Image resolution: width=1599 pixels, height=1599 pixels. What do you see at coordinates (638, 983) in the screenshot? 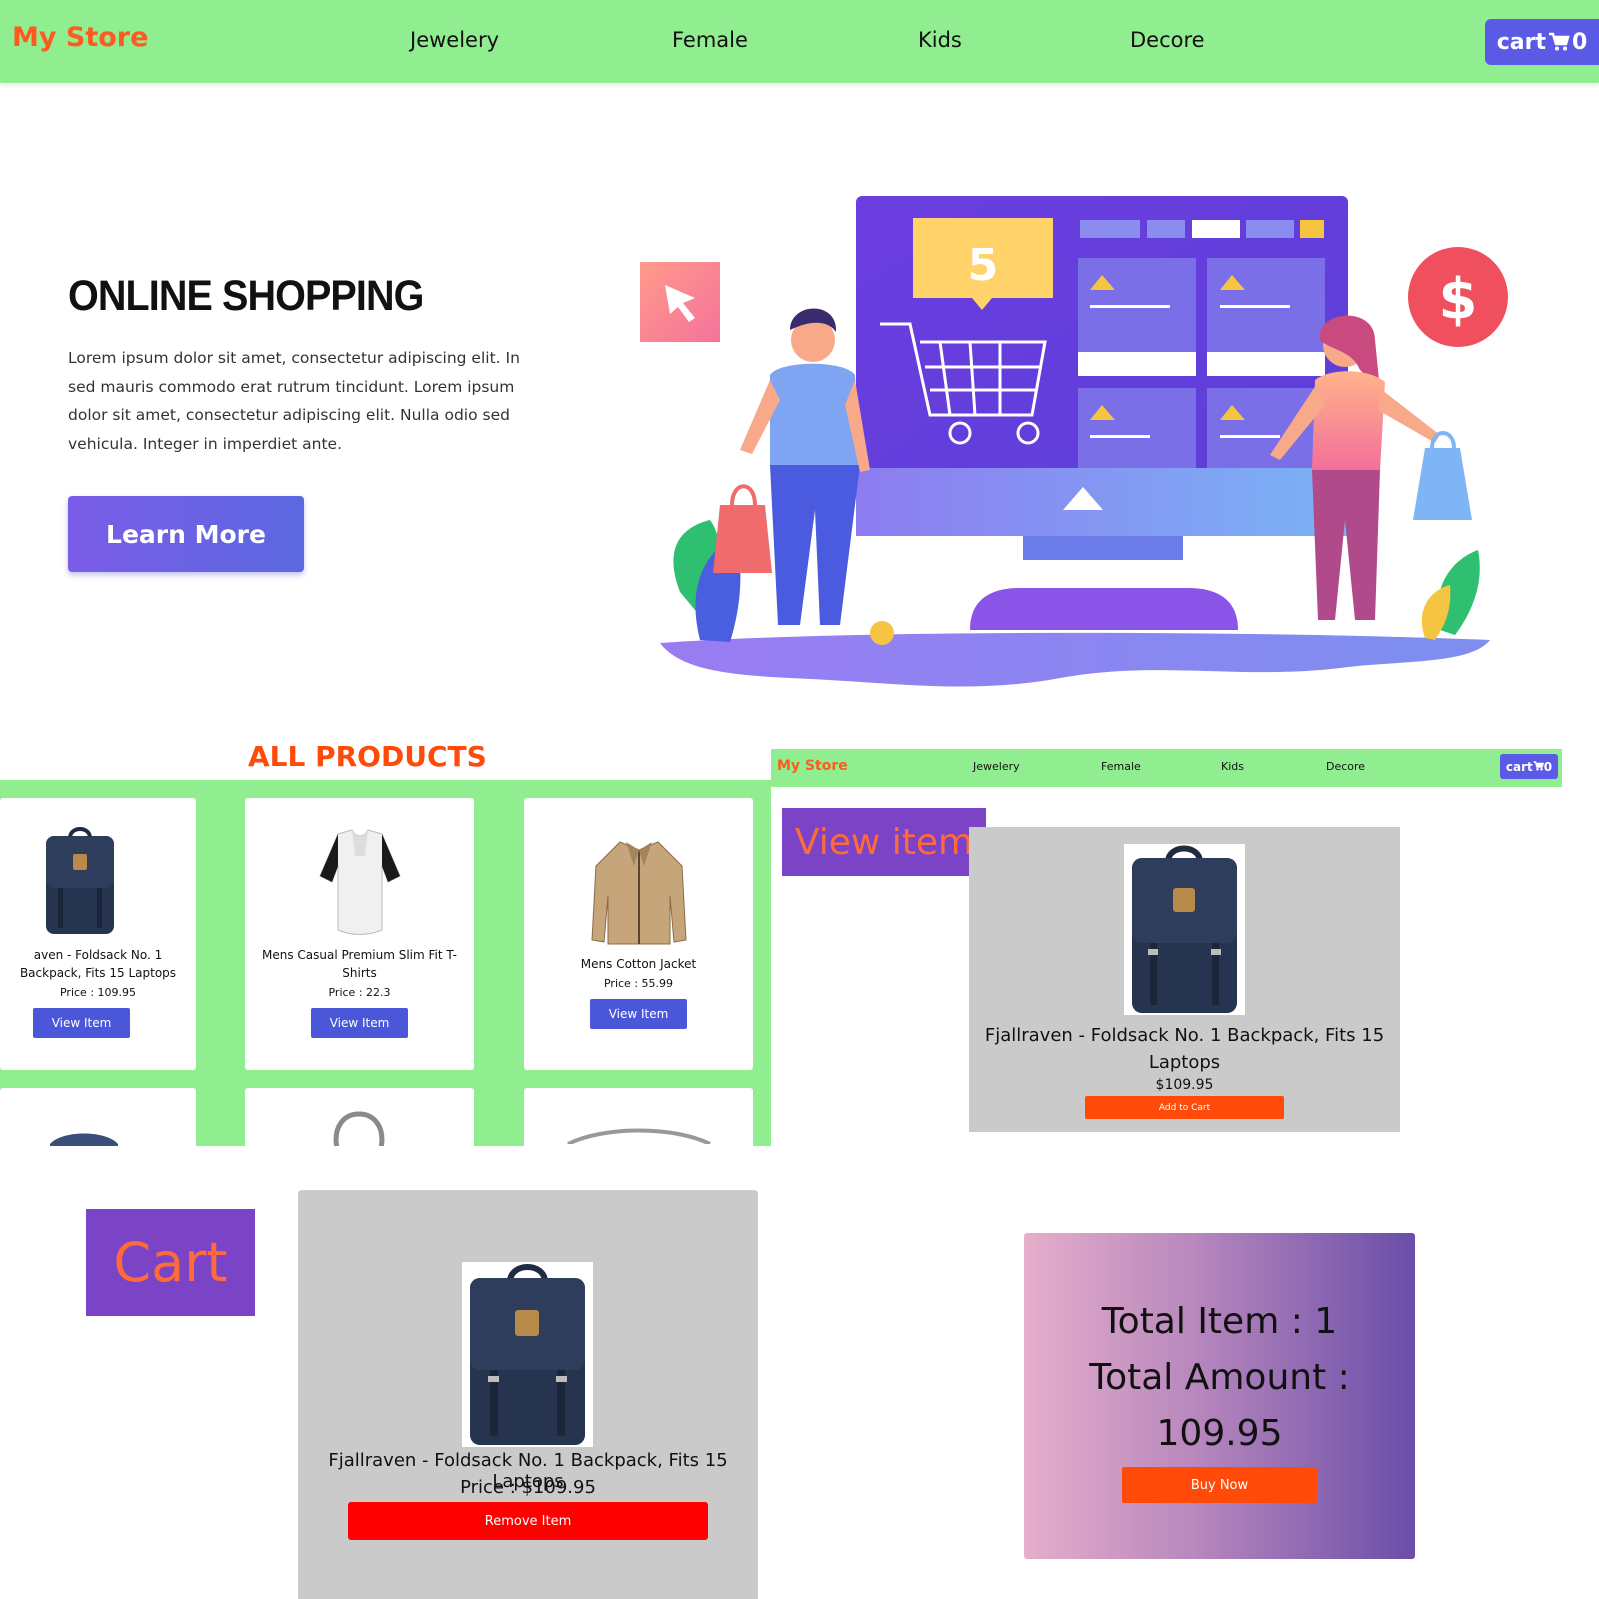
I see `product-price: Price : 55.99` at bounding box center [638, 983].